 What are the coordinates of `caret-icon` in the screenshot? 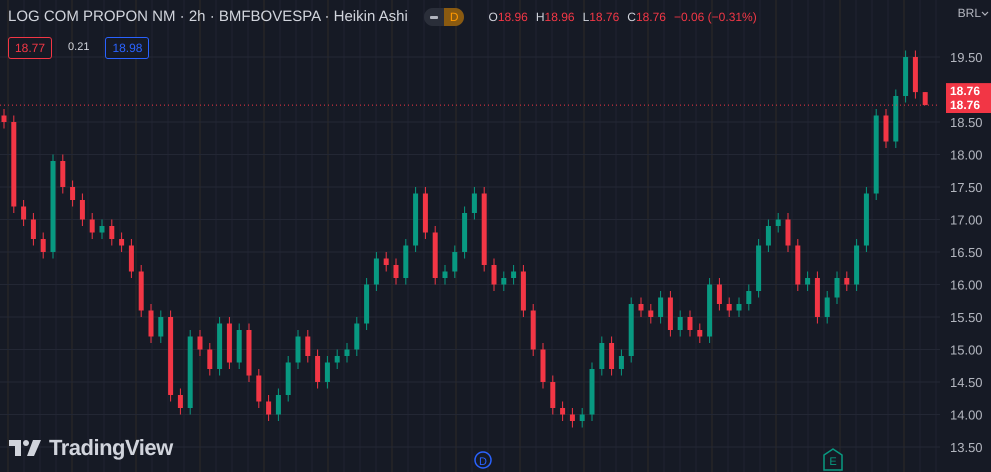 It's located at (985, 14).